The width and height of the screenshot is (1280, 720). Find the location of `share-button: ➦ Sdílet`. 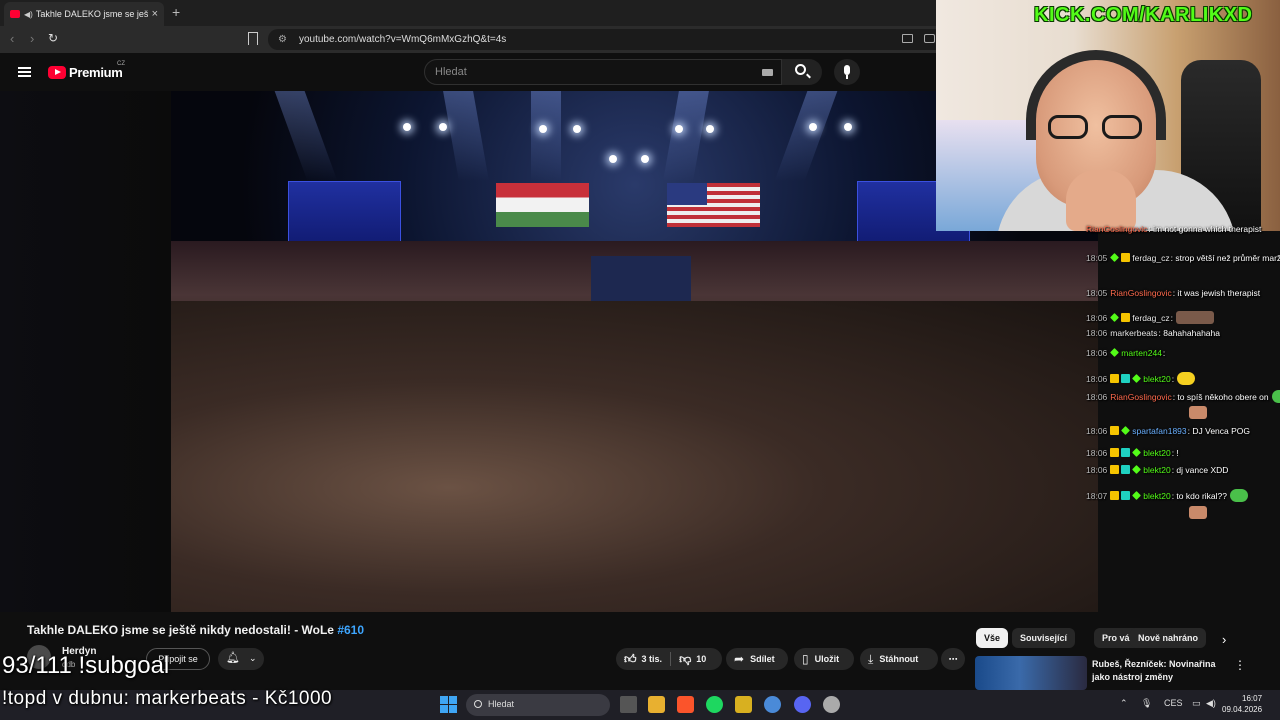

share-button: ➦ Sdílet is located at coordinates (757, 659).